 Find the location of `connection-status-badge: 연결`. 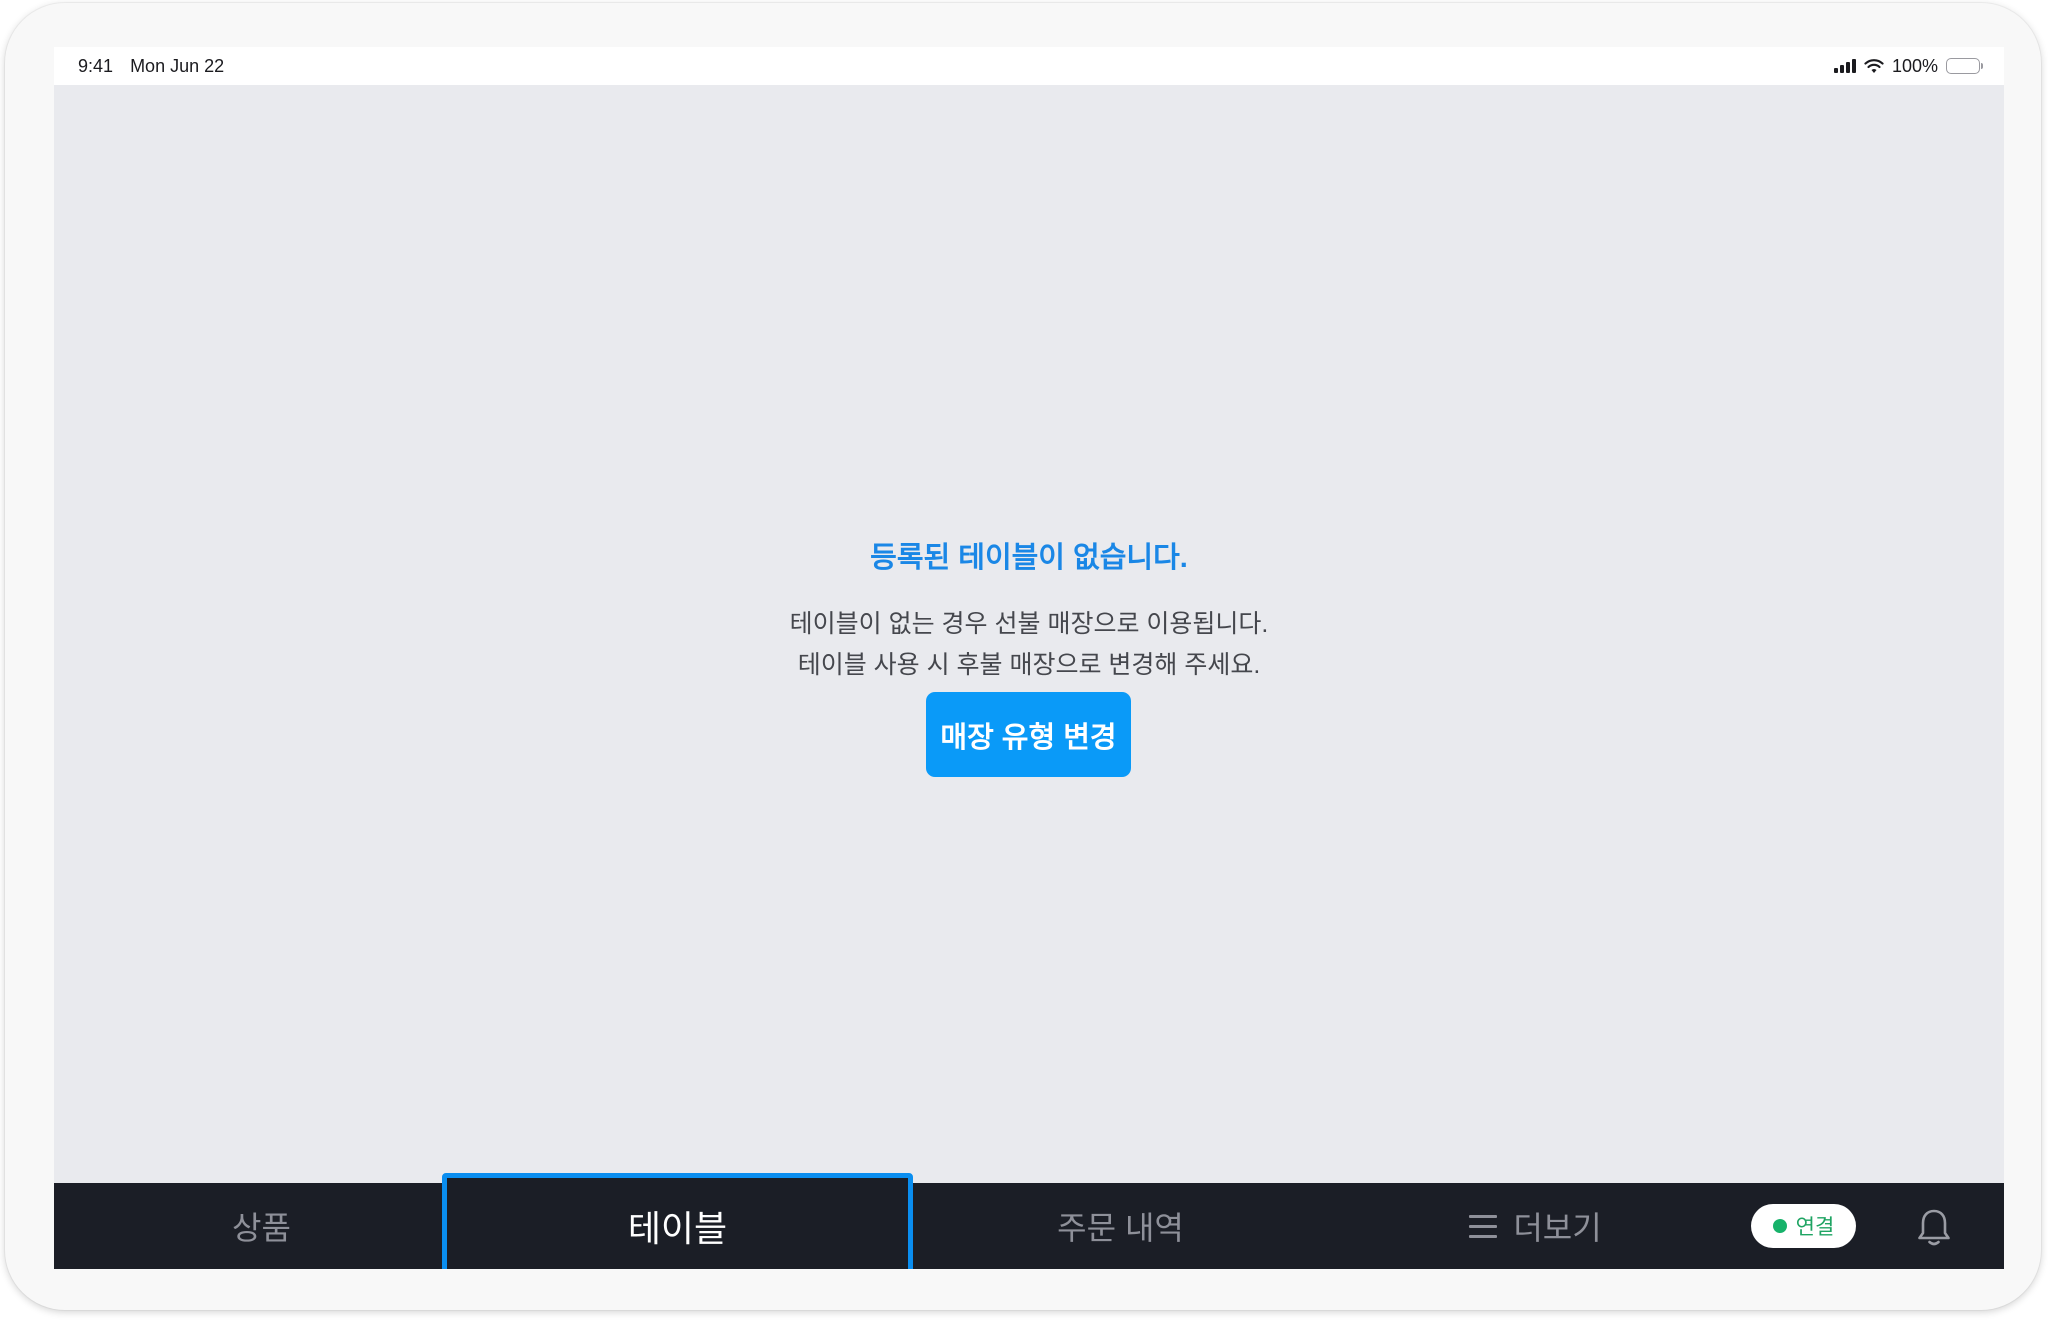

connection-status-badge: 연결 is located at coordinates (1803, 1226).